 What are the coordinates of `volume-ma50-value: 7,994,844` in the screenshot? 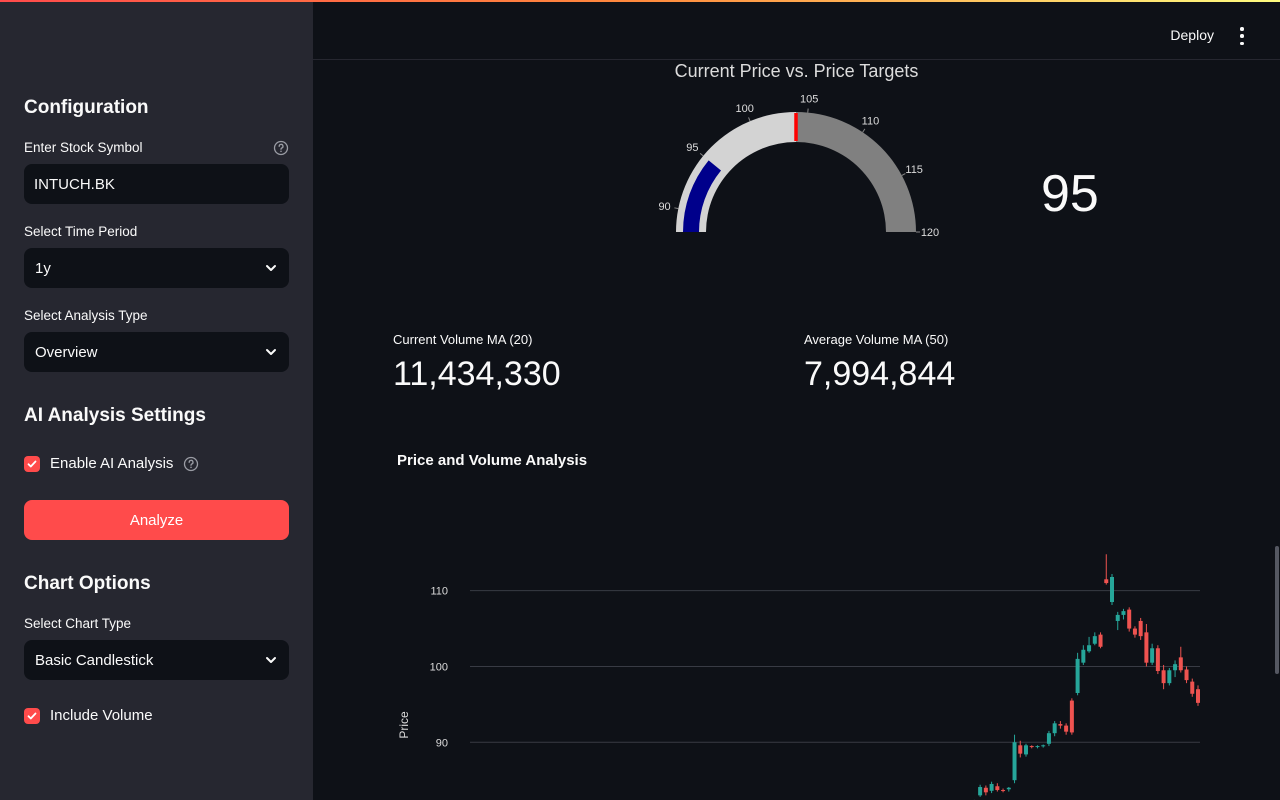 It's located at (880, 374).